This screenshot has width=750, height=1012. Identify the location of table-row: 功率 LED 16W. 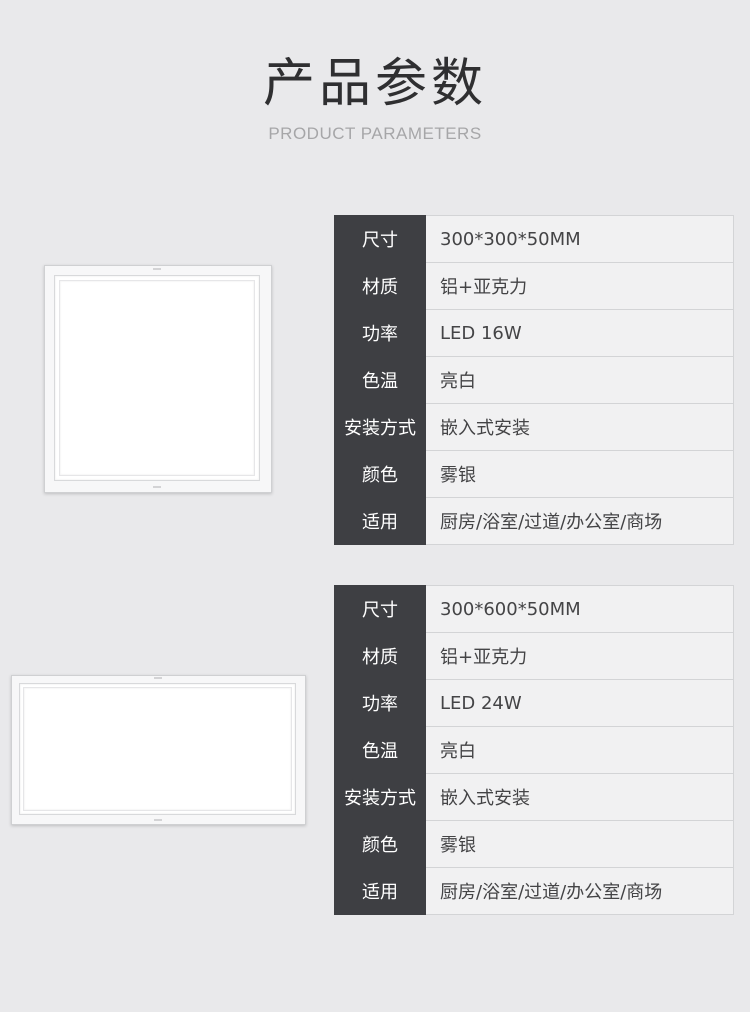
(534, 333).